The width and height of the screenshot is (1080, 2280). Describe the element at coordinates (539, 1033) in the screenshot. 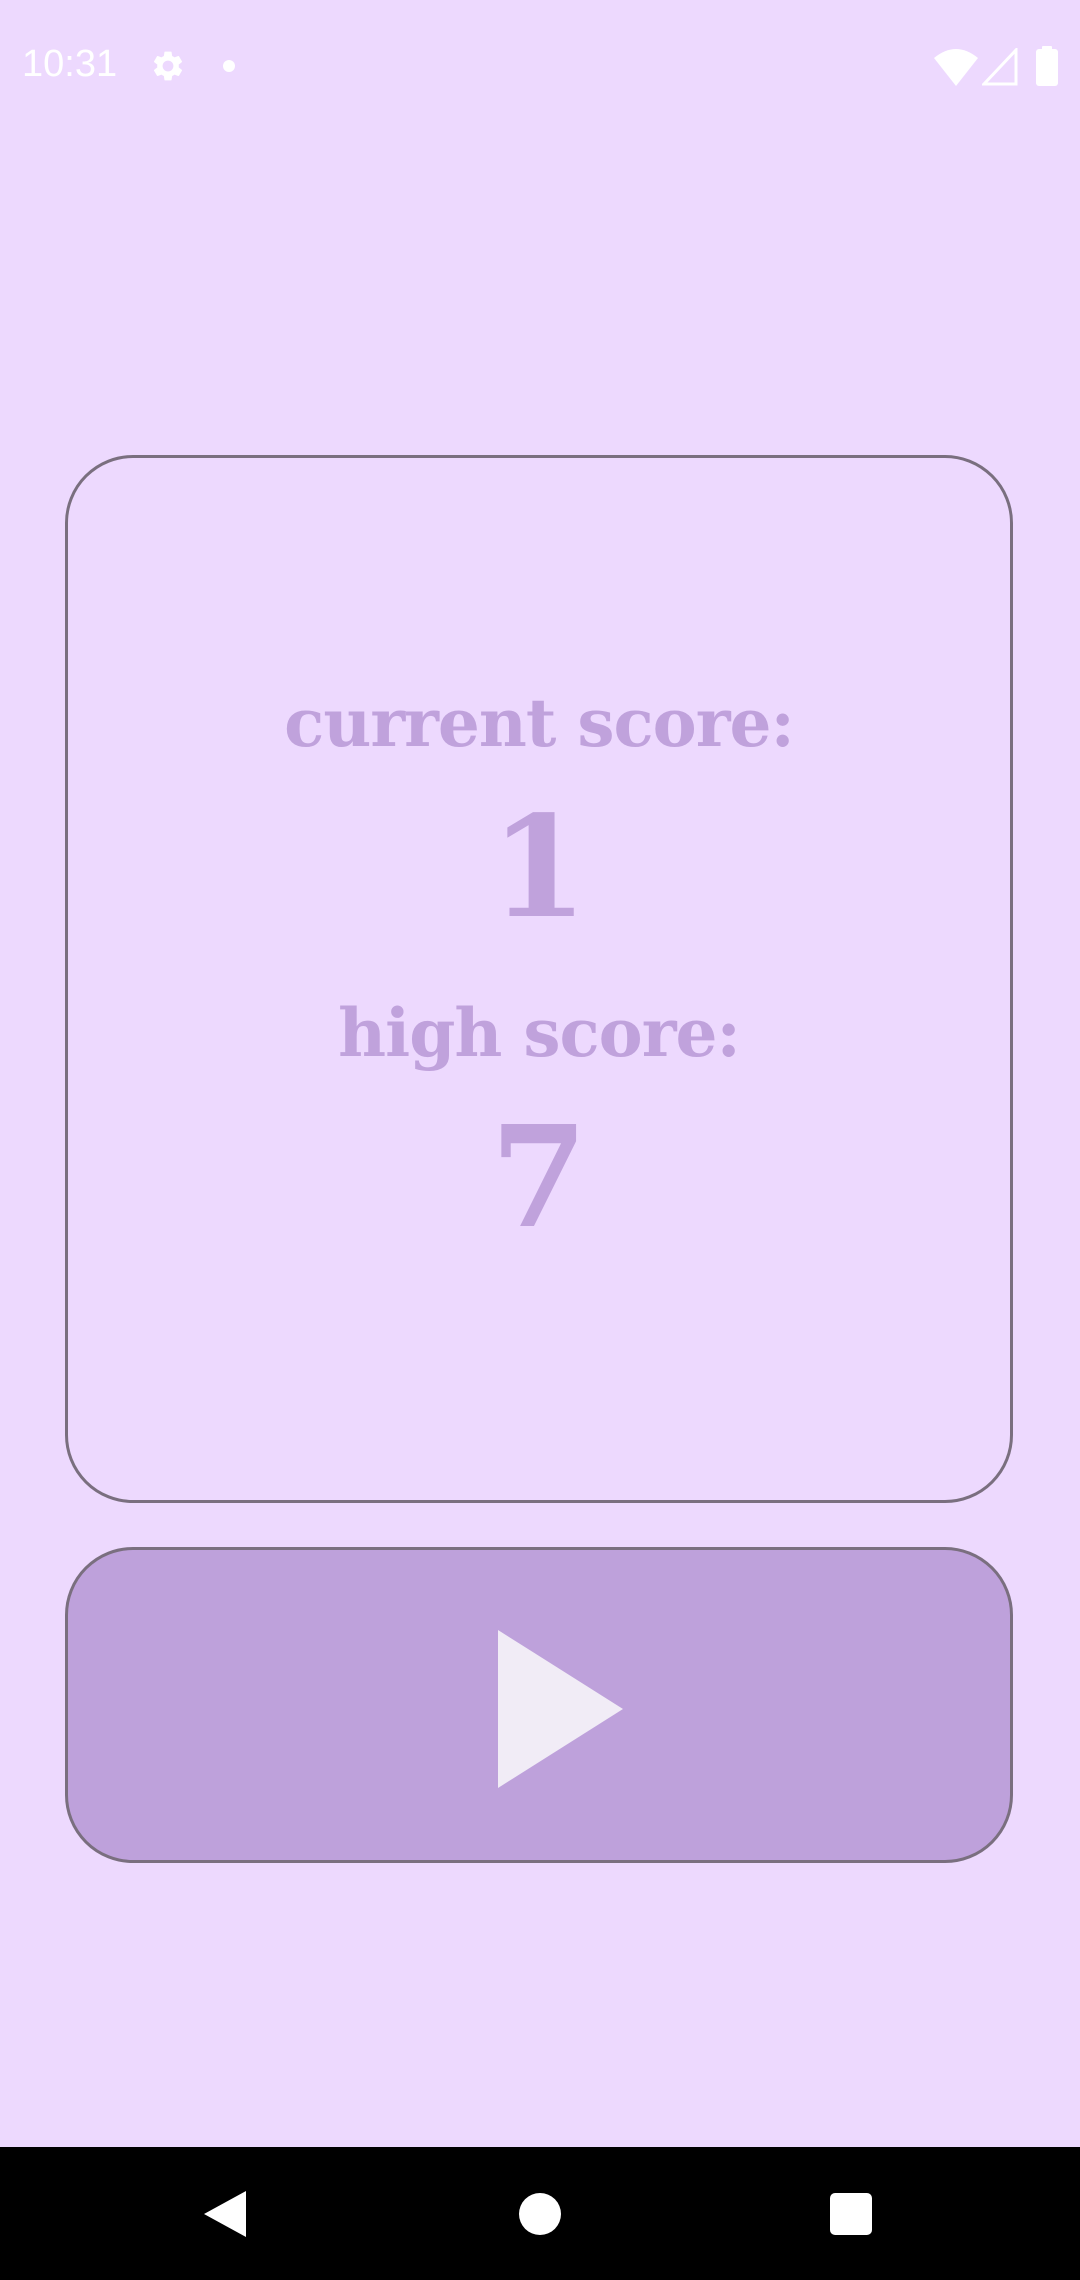

I see `high-score-label: high score:` at that location.